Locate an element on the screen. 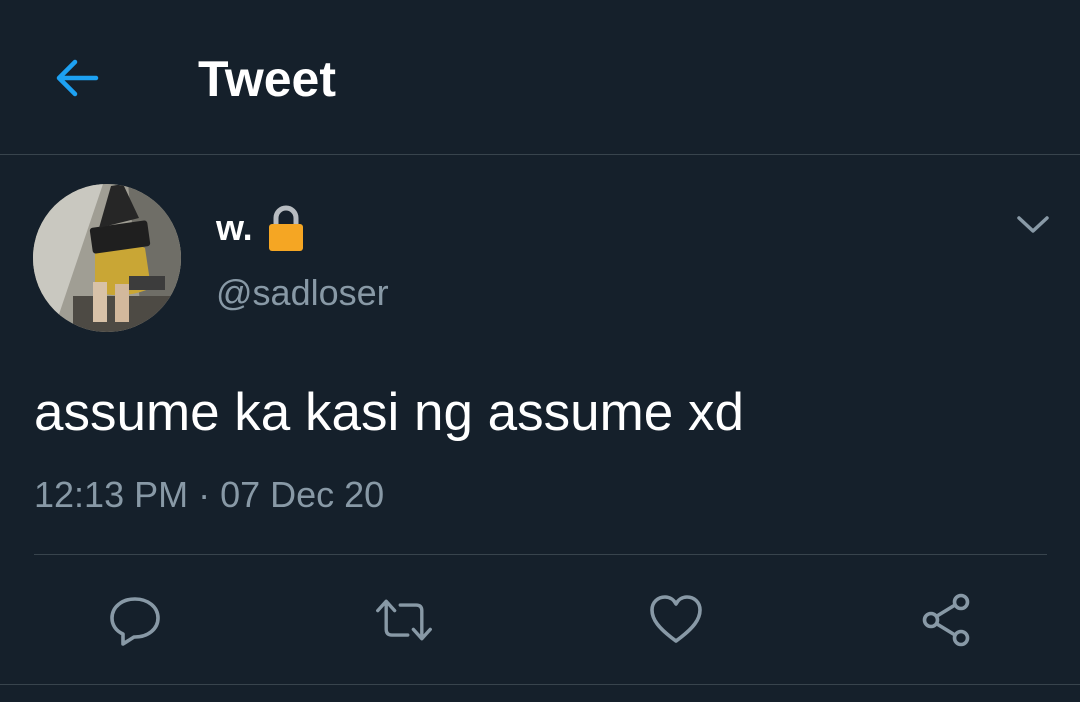 The height and width of the screenshot is (702, 1080). display-name-row: w. is located at coordinates (260, 228).